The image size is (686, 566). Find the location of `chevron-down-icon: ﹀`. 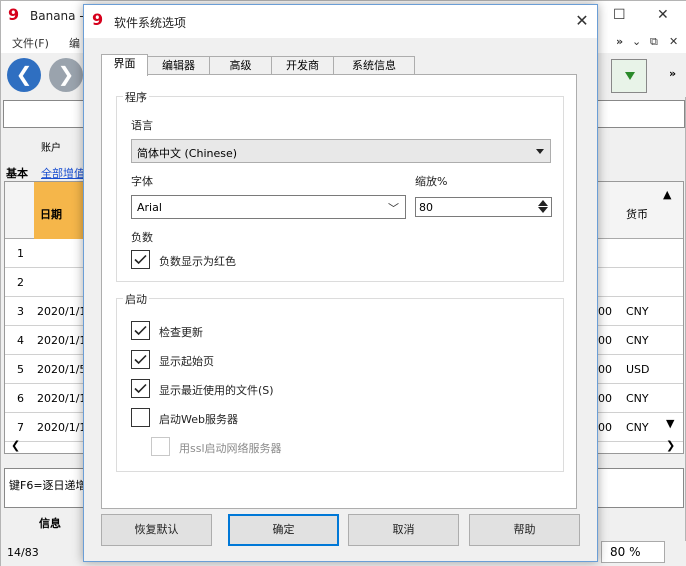

chevron-down-icon: ﹀ is located at coordinates (393, 208).